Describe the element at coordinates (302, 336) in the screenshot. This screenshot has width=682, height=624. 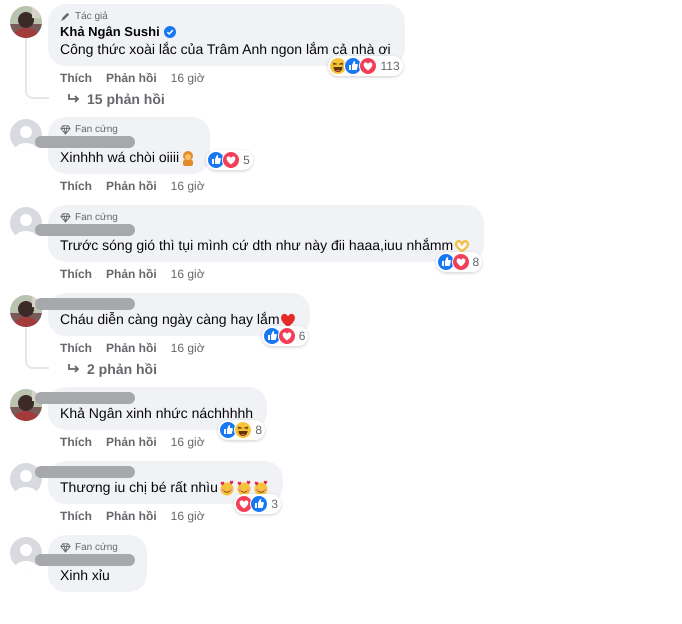
I see `reaction-count: 6` at that location.